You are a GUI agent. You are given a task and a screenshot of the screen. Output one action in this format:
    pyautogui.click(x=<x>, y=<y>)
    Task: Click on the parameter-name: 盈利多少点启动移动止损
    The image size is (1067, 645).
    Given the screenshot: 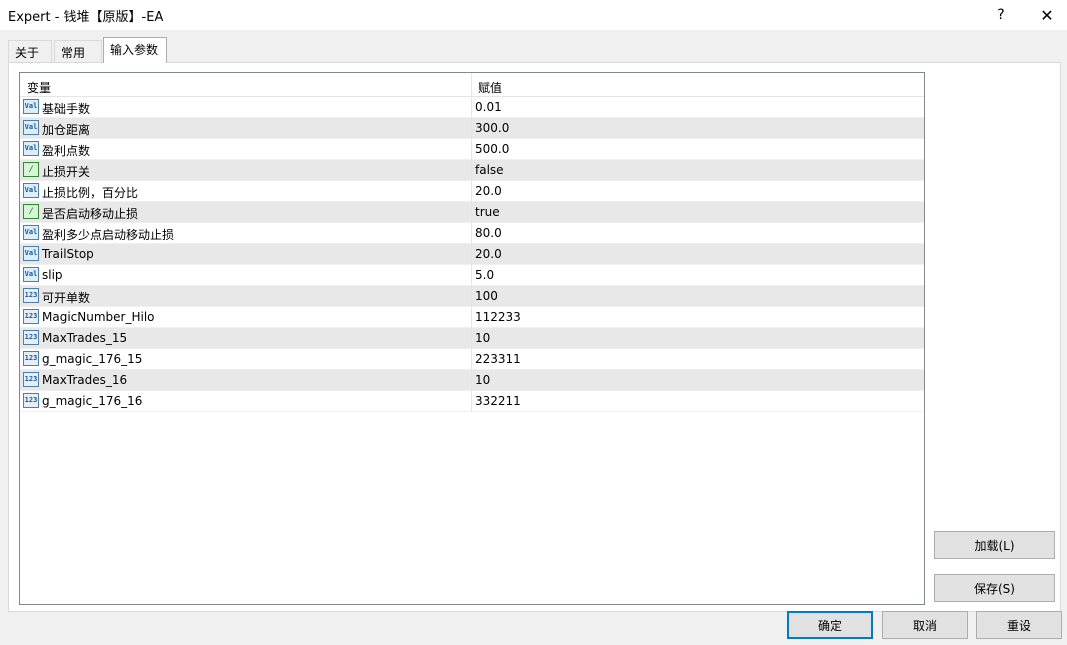 What is the action you would take?
    pyautogui.click(x=108, y=235)
    